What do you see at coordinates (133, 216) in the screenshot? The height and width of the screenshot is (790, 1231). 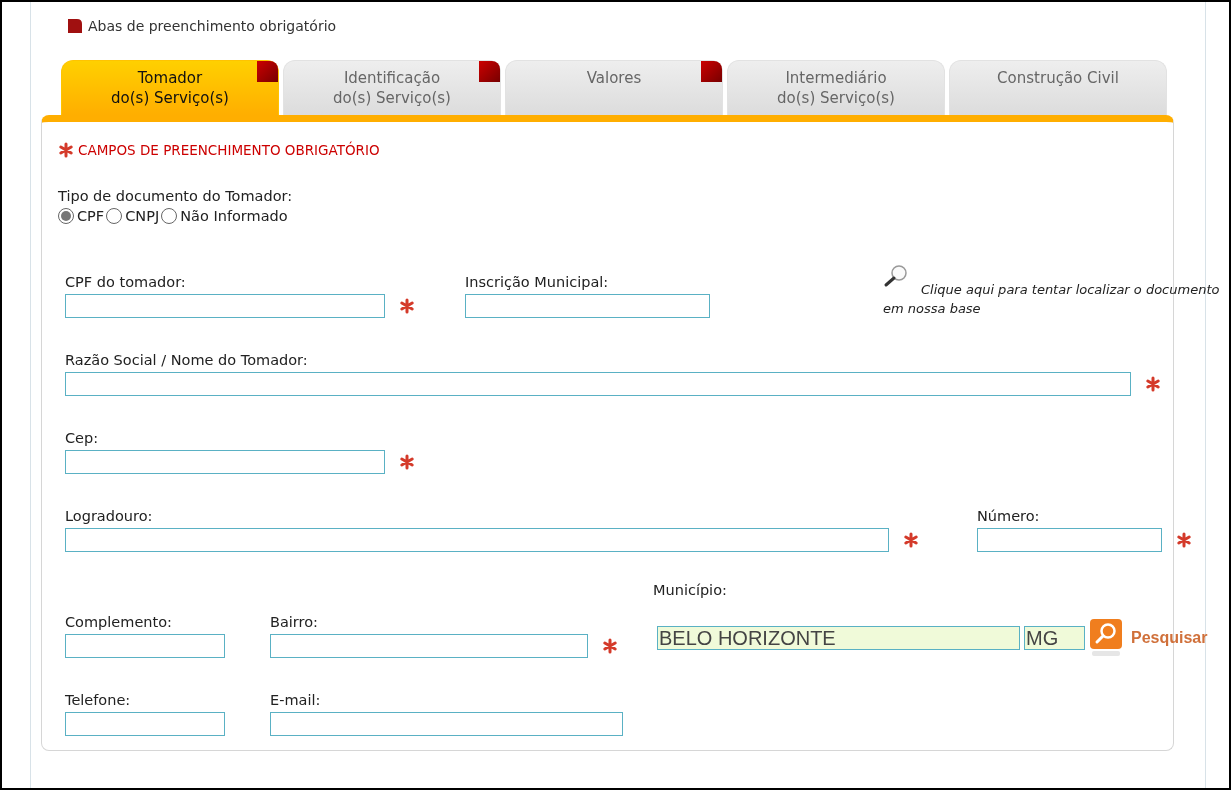 I see `radio-option: CNPJ` at bounding box center [133, 216].